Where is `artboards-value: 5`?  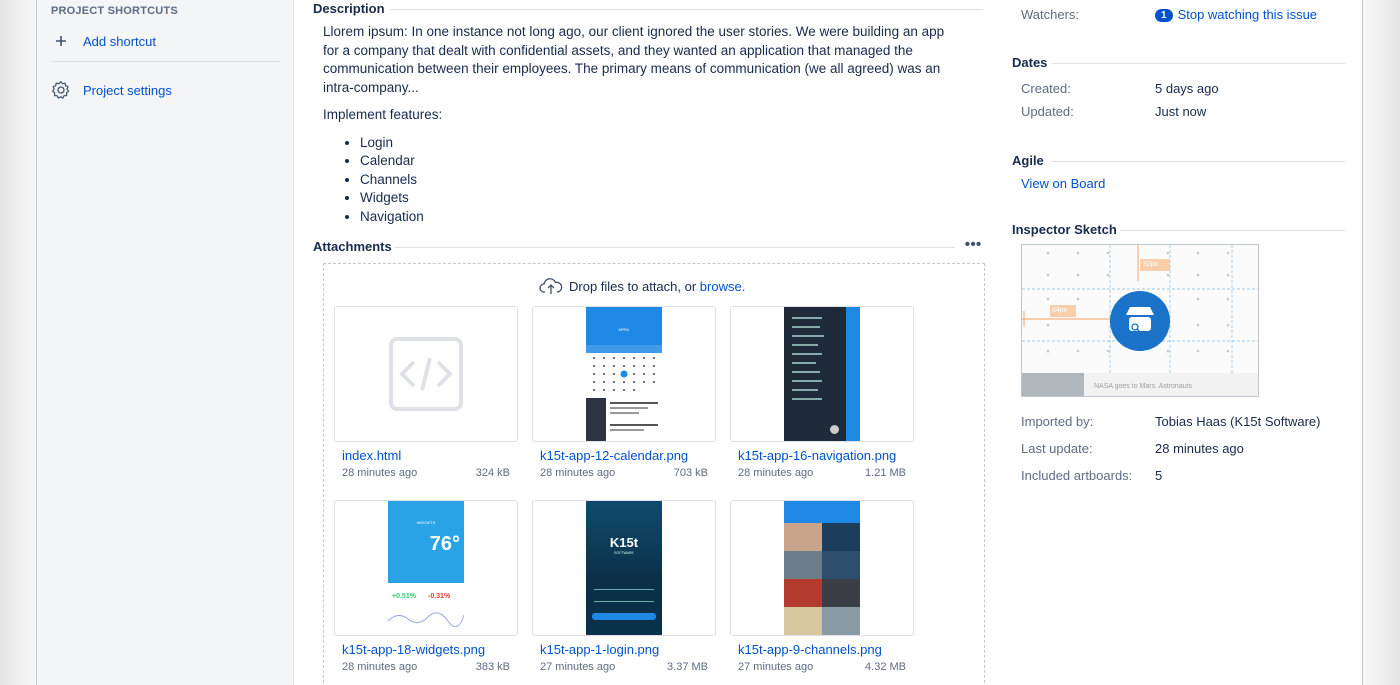 artboards-value: 5 is located at coordinates (1159, 475).